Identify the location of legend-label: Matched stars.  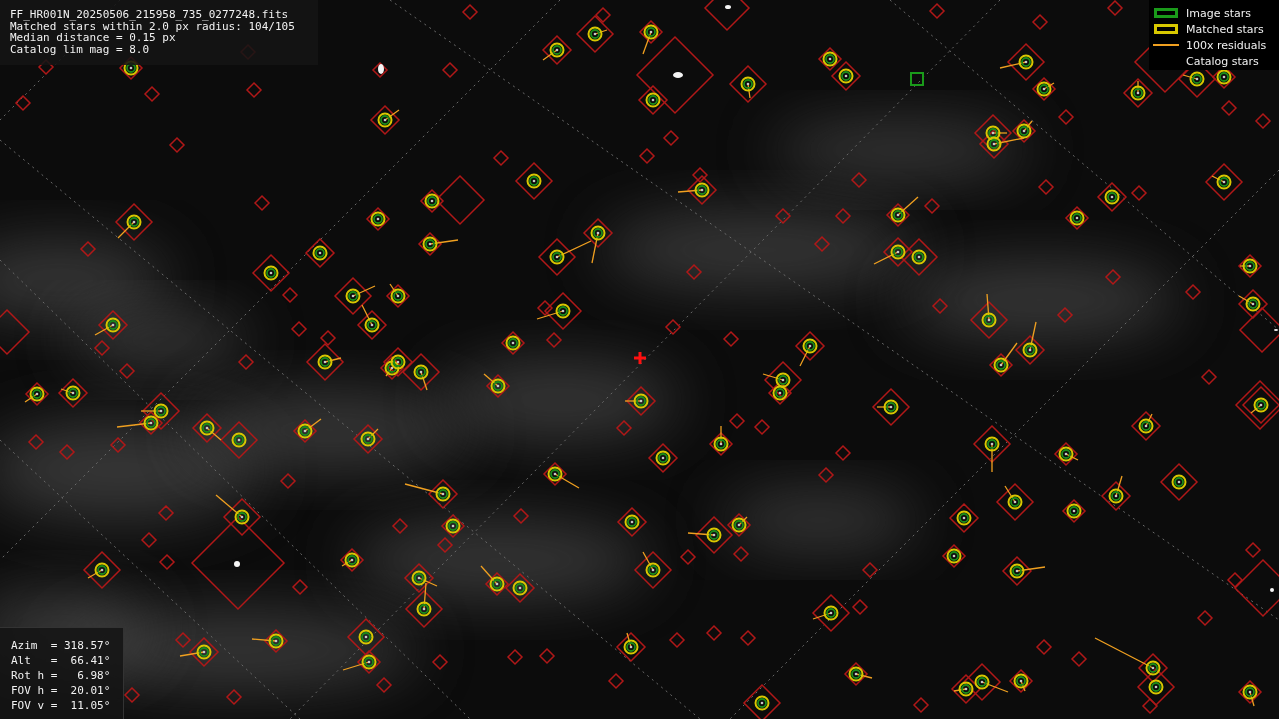
(1225, 29).